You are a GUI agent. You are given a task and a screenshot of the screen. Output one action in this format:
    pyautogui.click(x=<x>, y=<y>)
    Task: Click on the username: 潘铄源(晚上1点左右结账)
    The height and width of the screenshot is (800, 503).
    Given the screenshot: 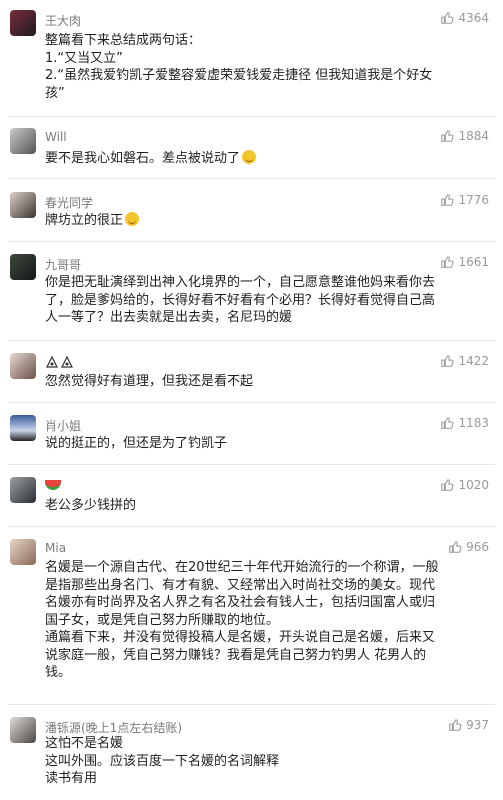 What is the action you would take?
    pyautogui.click(x=113, y=727)
    